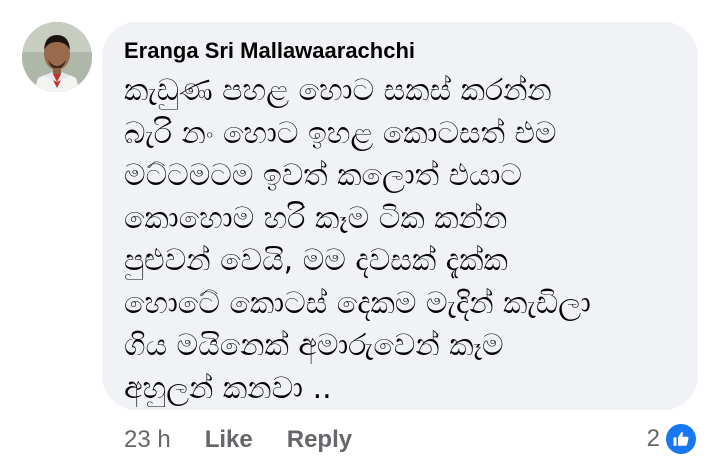  Describe the element at coordinates (357, 303) in the screenshot. I see `comment-line: හොටේ කොටස් දෙකම මැදින් කැඩිලා` at that location.